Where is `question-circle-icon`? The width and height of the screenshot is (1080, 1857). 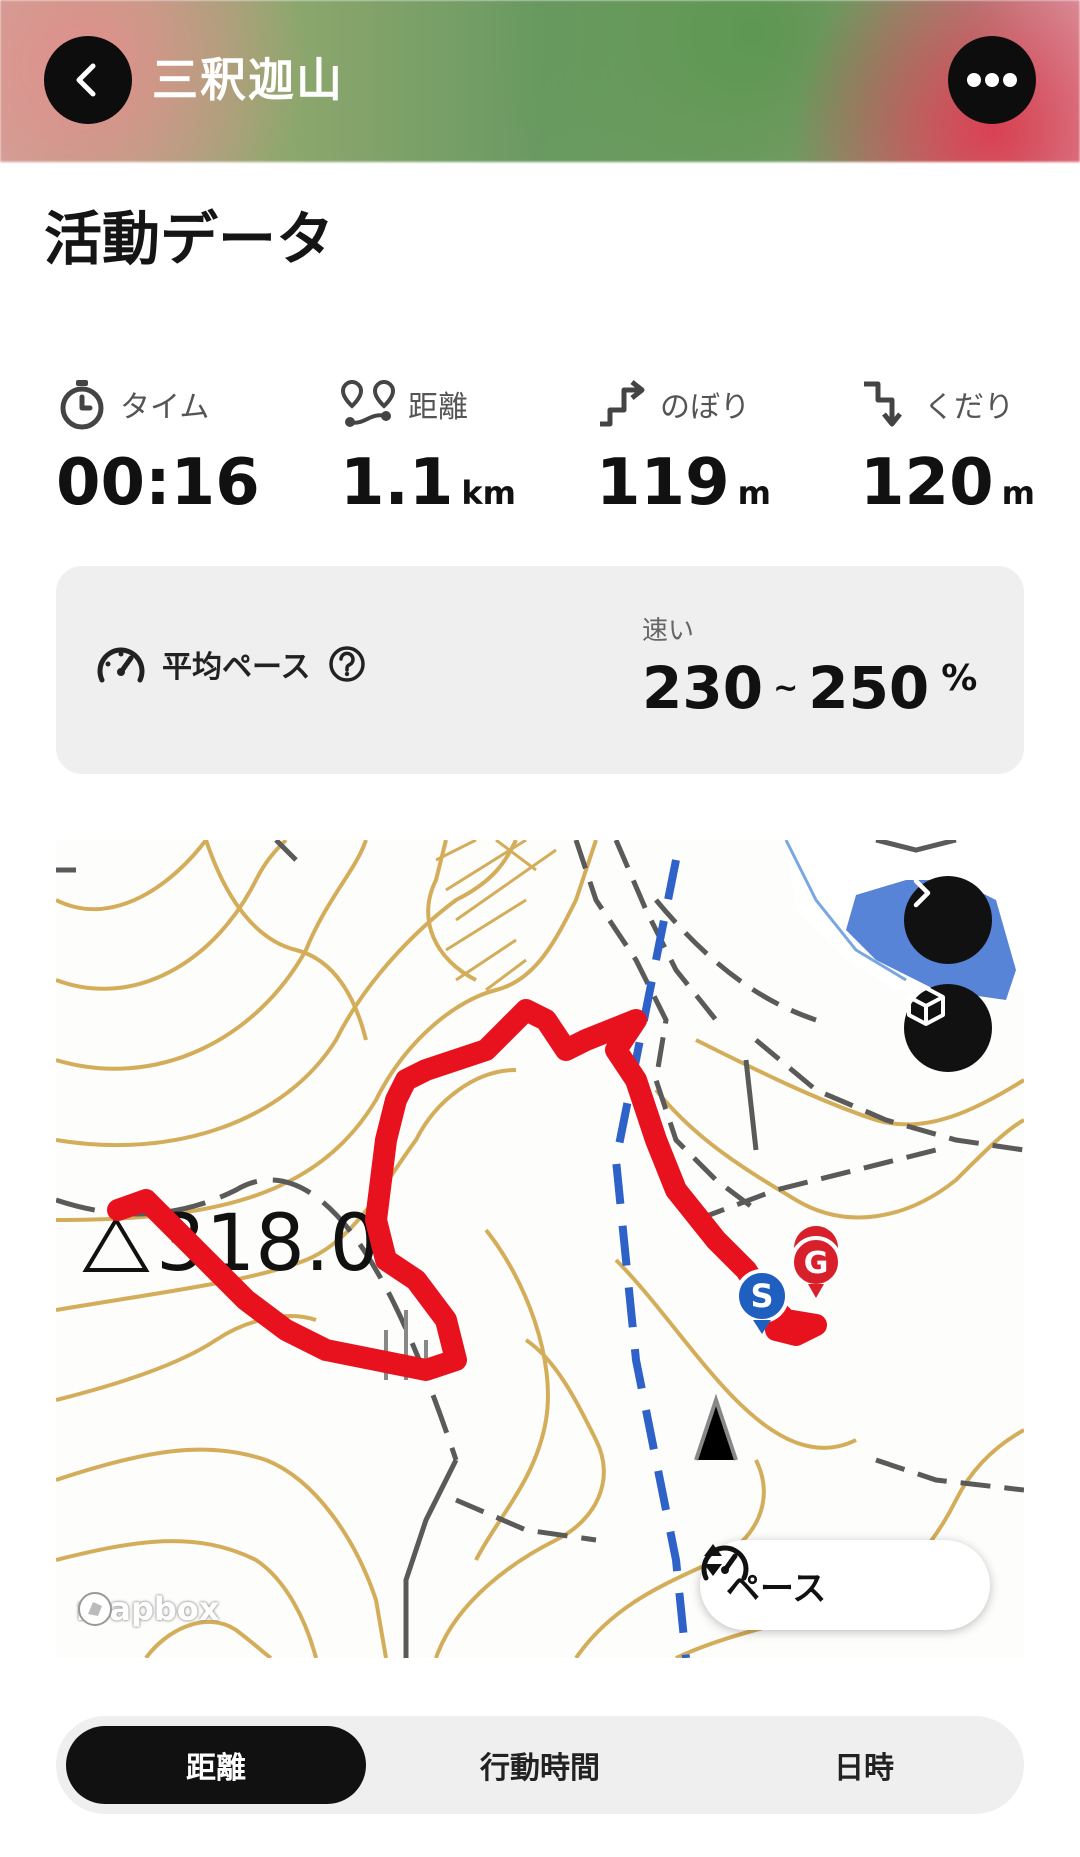
question-circle-icon is located at coordinates (347, 664).